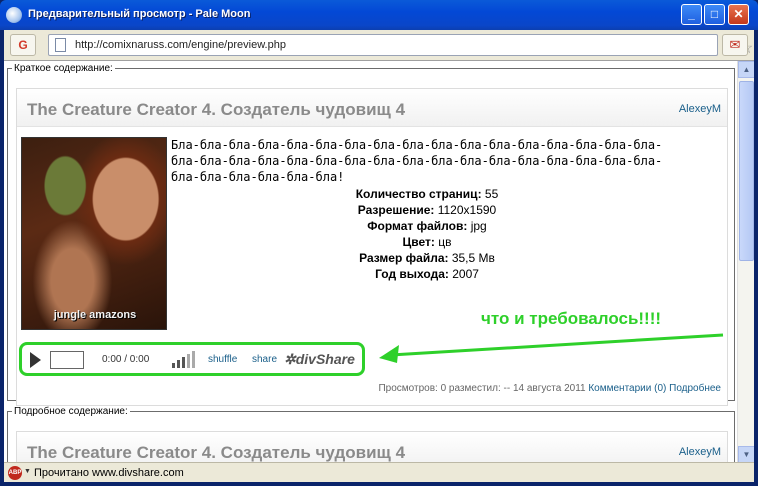 This screenshot has height=486, width=758. Describe the element at coordinates (691, 14) in the screenshot. I see `minimize-button: _` at that location.